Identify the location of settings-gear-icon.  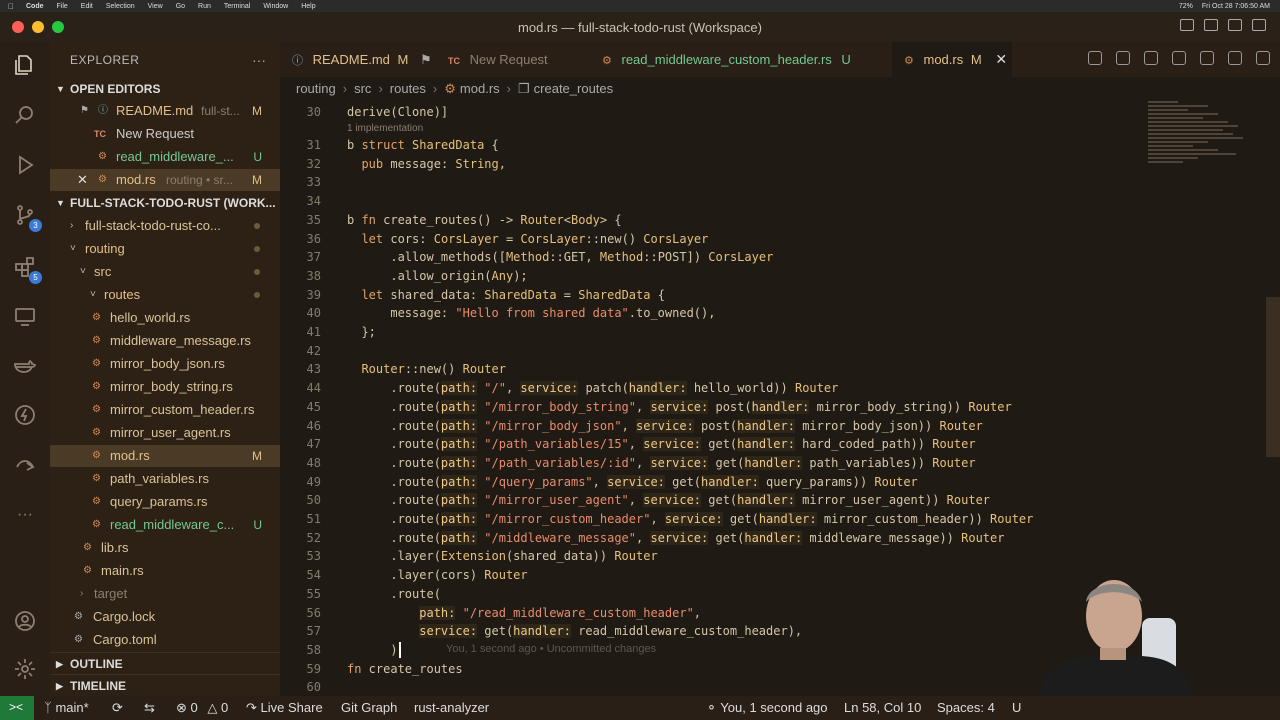
(25, 669).